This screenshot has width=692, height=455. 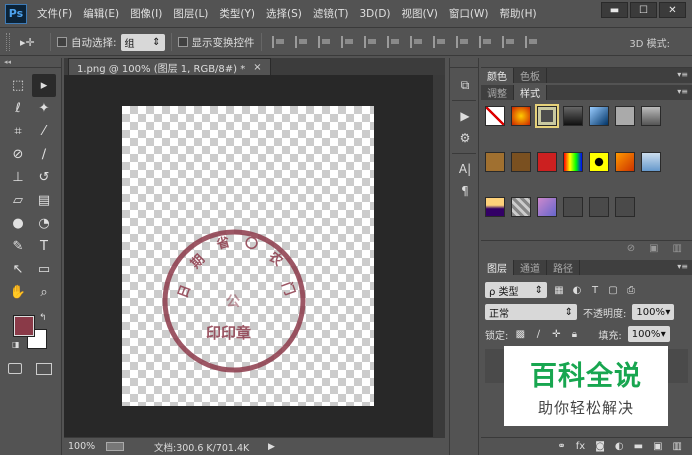 What do you see at coordinates (16, 344) in the screenshot?
I see `default-colors-icon: ◨` at bounding box center [16, 344].